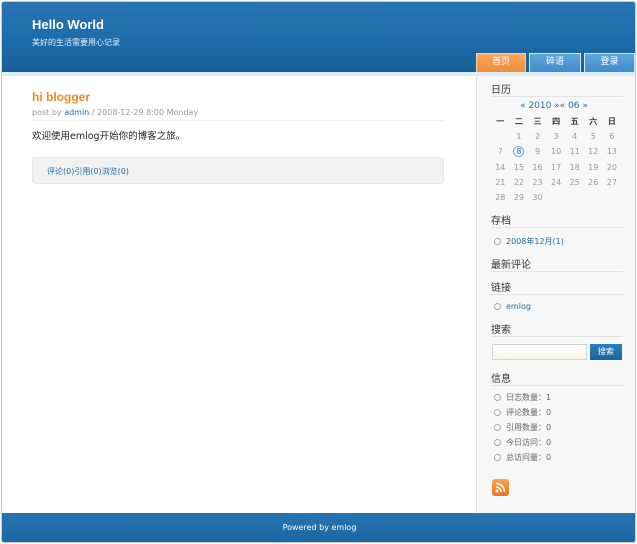 Image resolution: width=637 pixels, height=544 pixels. What do you see at coordinates (115, 171) in the screenshot?
I see `views-link: 浏览(0)` at bounding box center [115, 171].